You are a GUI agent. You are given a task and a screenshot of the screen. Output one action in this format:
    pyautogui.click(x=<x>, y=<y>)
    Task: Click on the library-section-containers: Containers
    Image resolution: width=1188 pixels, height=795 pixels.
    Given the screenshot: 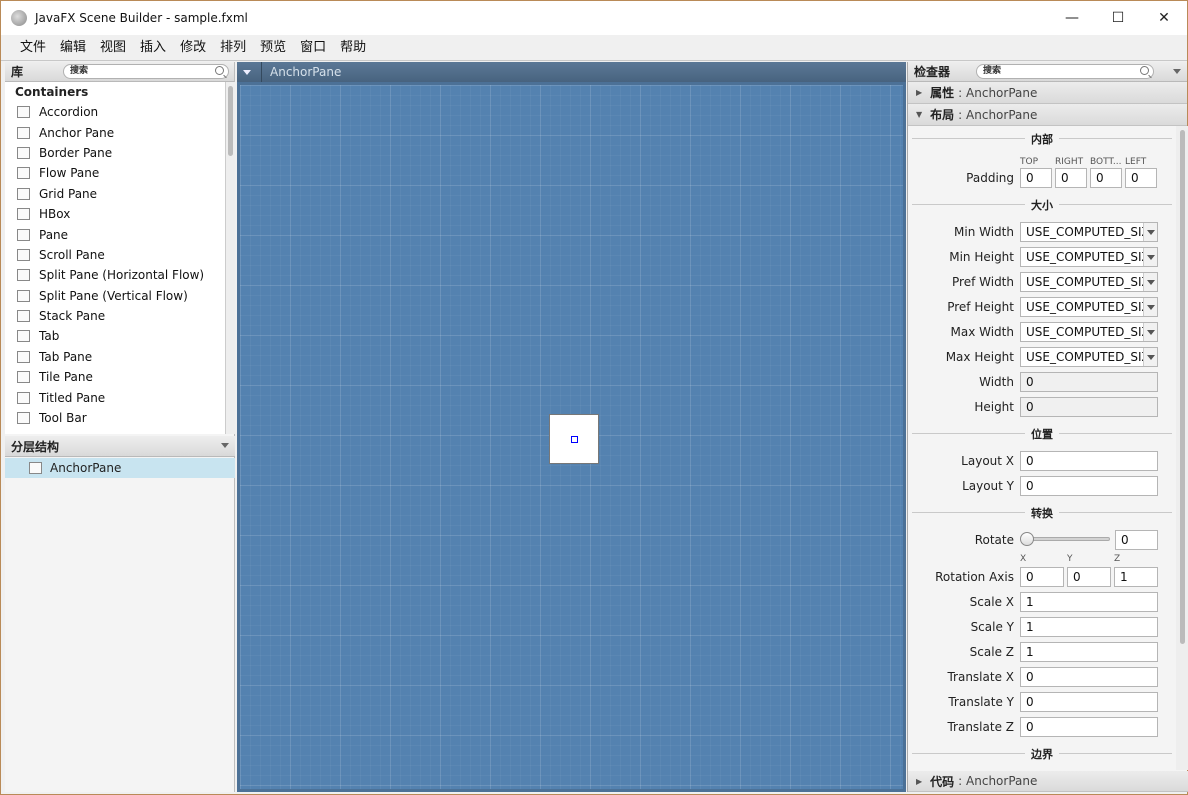 What is the action you would take?
    pyautogui.click(x=52, y=92)
    